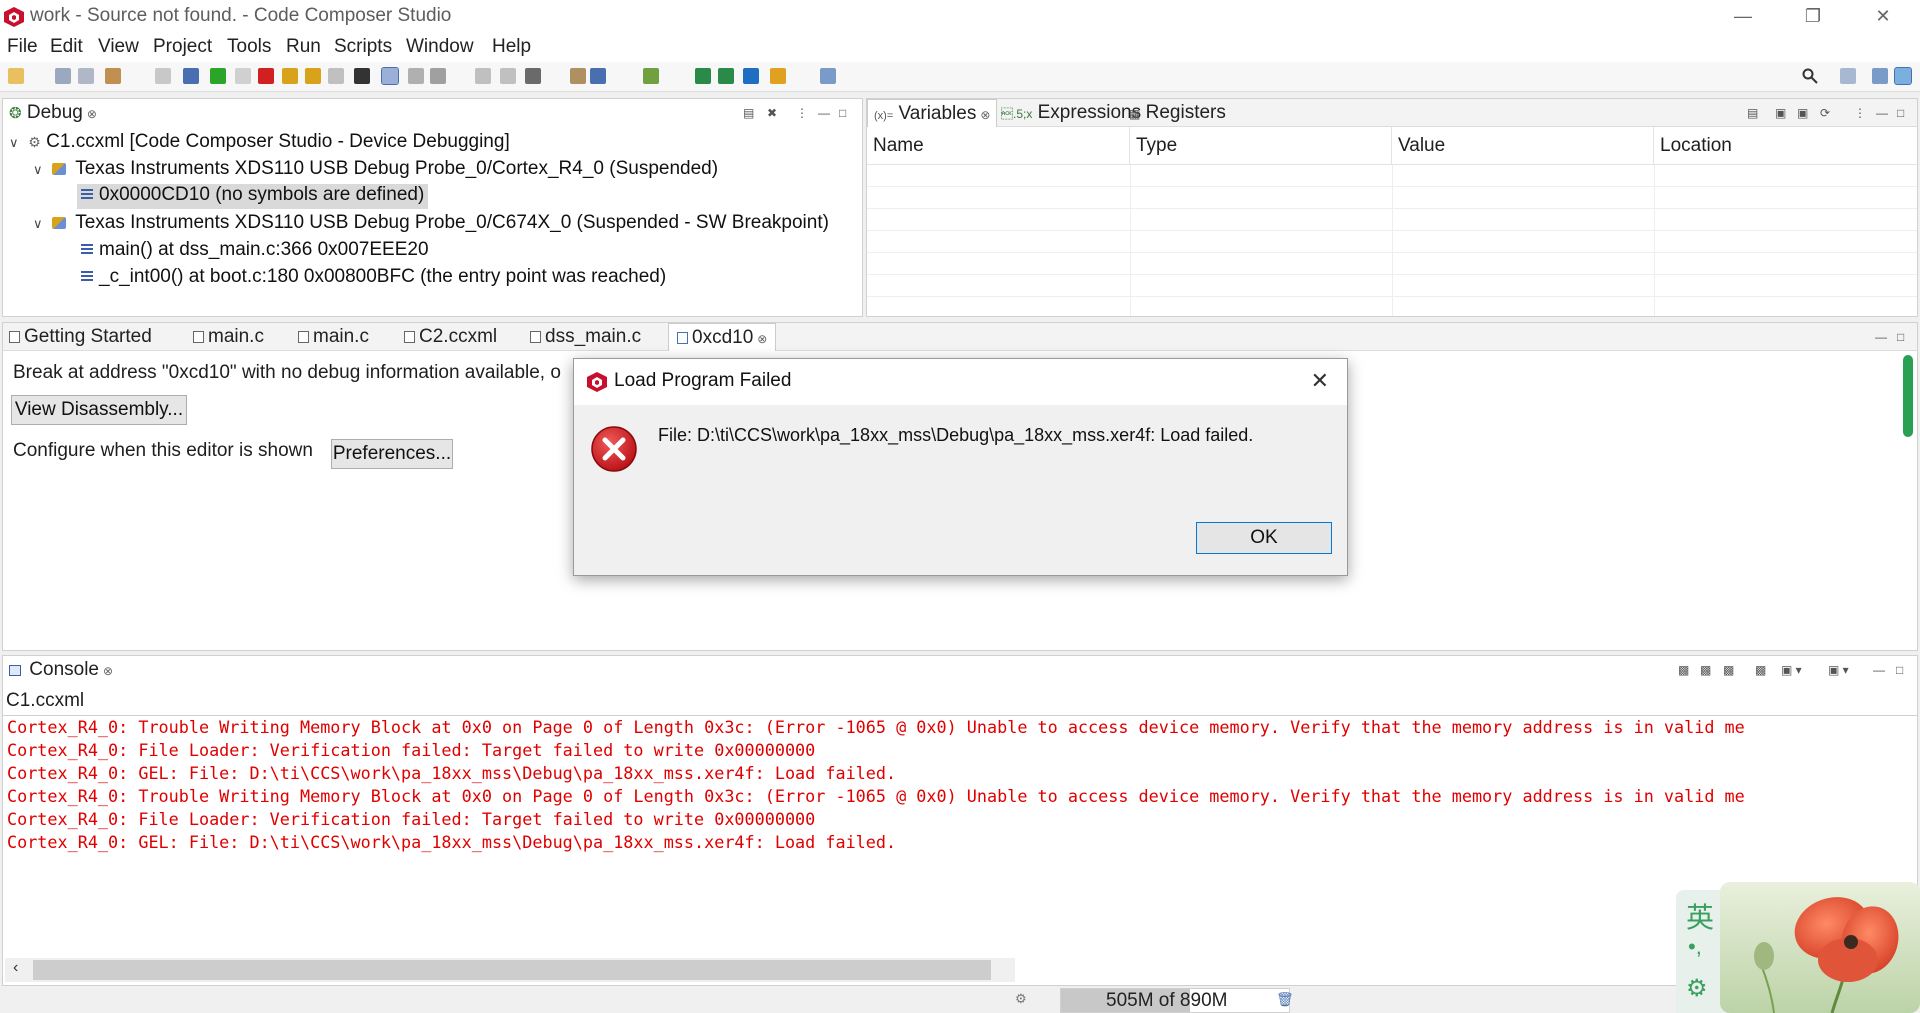 This screenshot has width=1920, height=1013. Describe the element at coordinates (1700, 916) in the screenshot. I see `ime-mode-char: 英` at that location.